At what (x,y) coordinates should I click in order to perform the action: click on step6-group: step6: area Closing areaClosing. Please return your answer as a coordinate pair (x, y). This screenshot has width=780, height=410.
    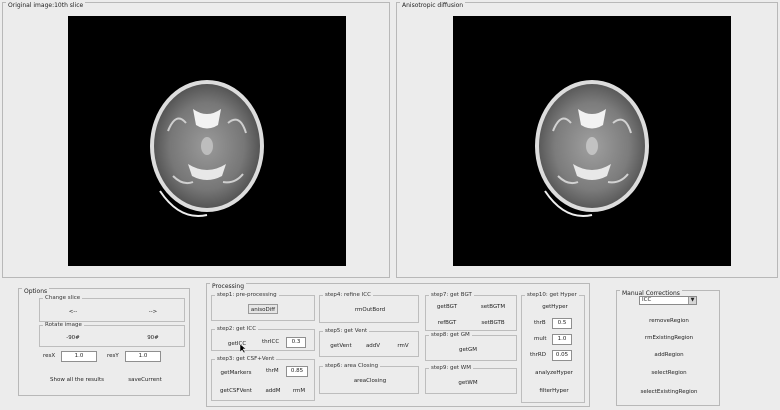
    Looking at the image, I should click on (369, 378).